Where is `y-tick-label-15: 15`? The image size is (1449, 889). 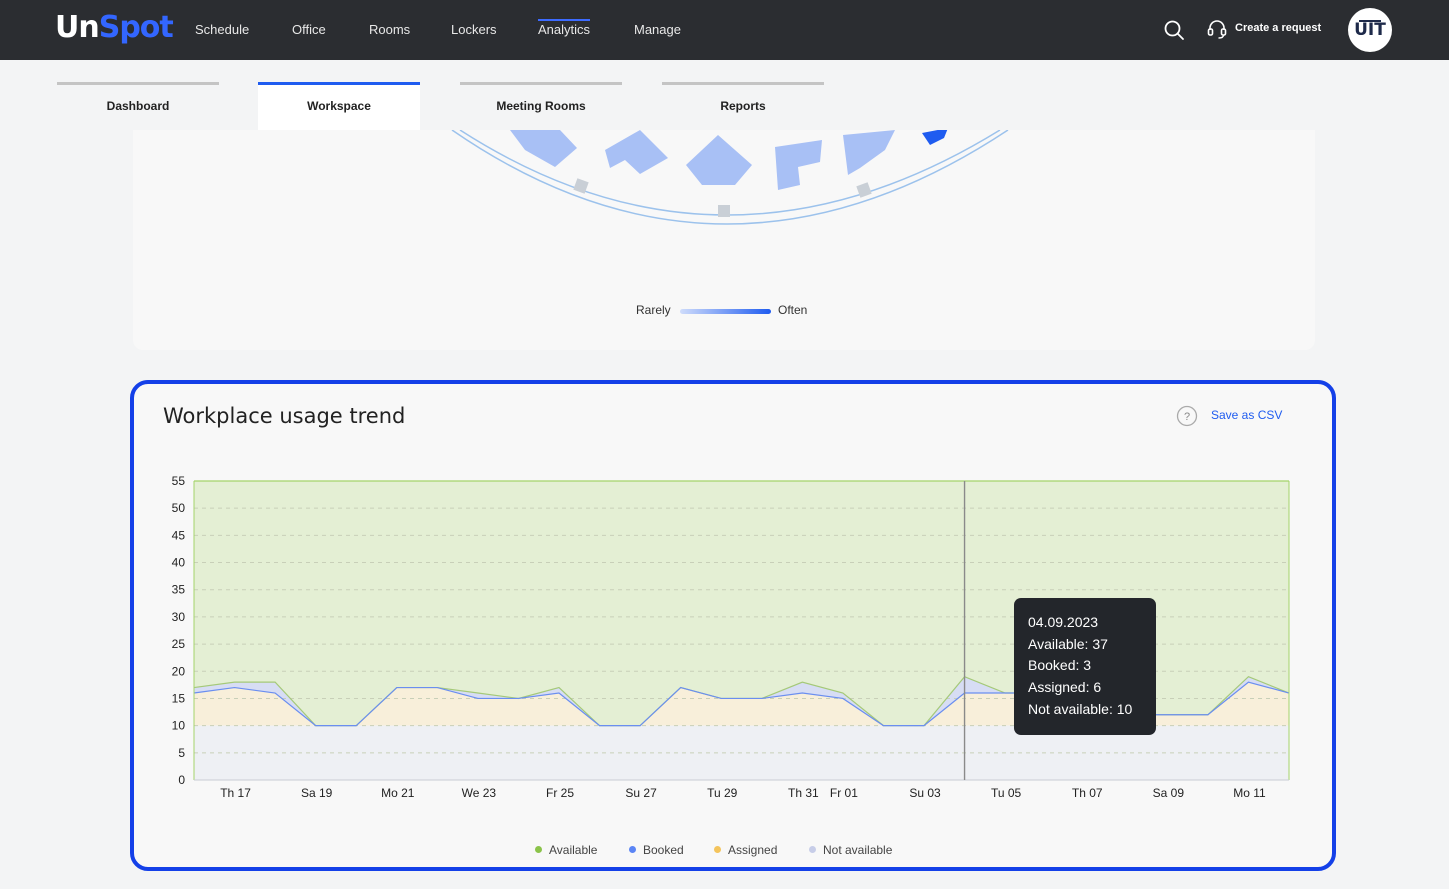
y-tick-label-15: 15 is located at coordinates (179, 698).